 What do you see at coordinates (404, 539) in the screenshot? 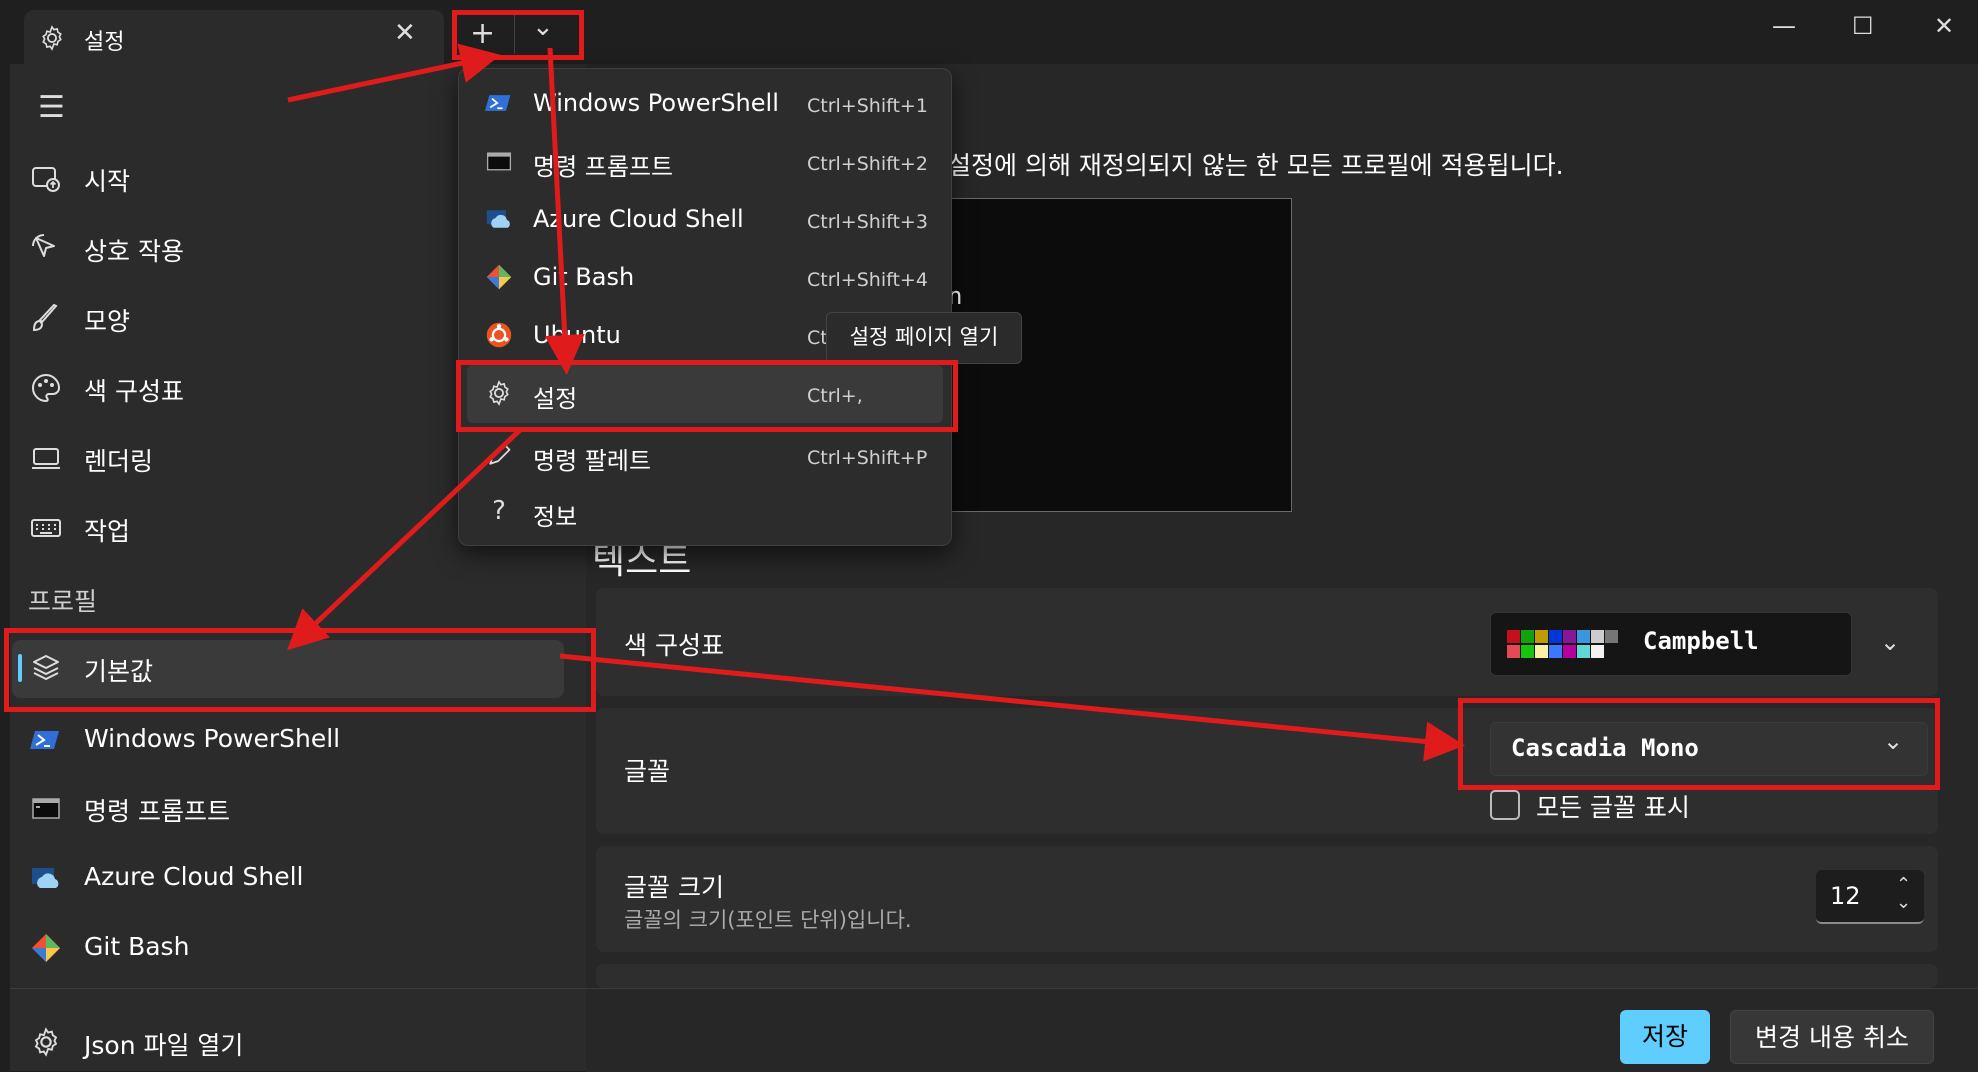
I see `arrow-to-defaults` at bounding box center [404, 539].